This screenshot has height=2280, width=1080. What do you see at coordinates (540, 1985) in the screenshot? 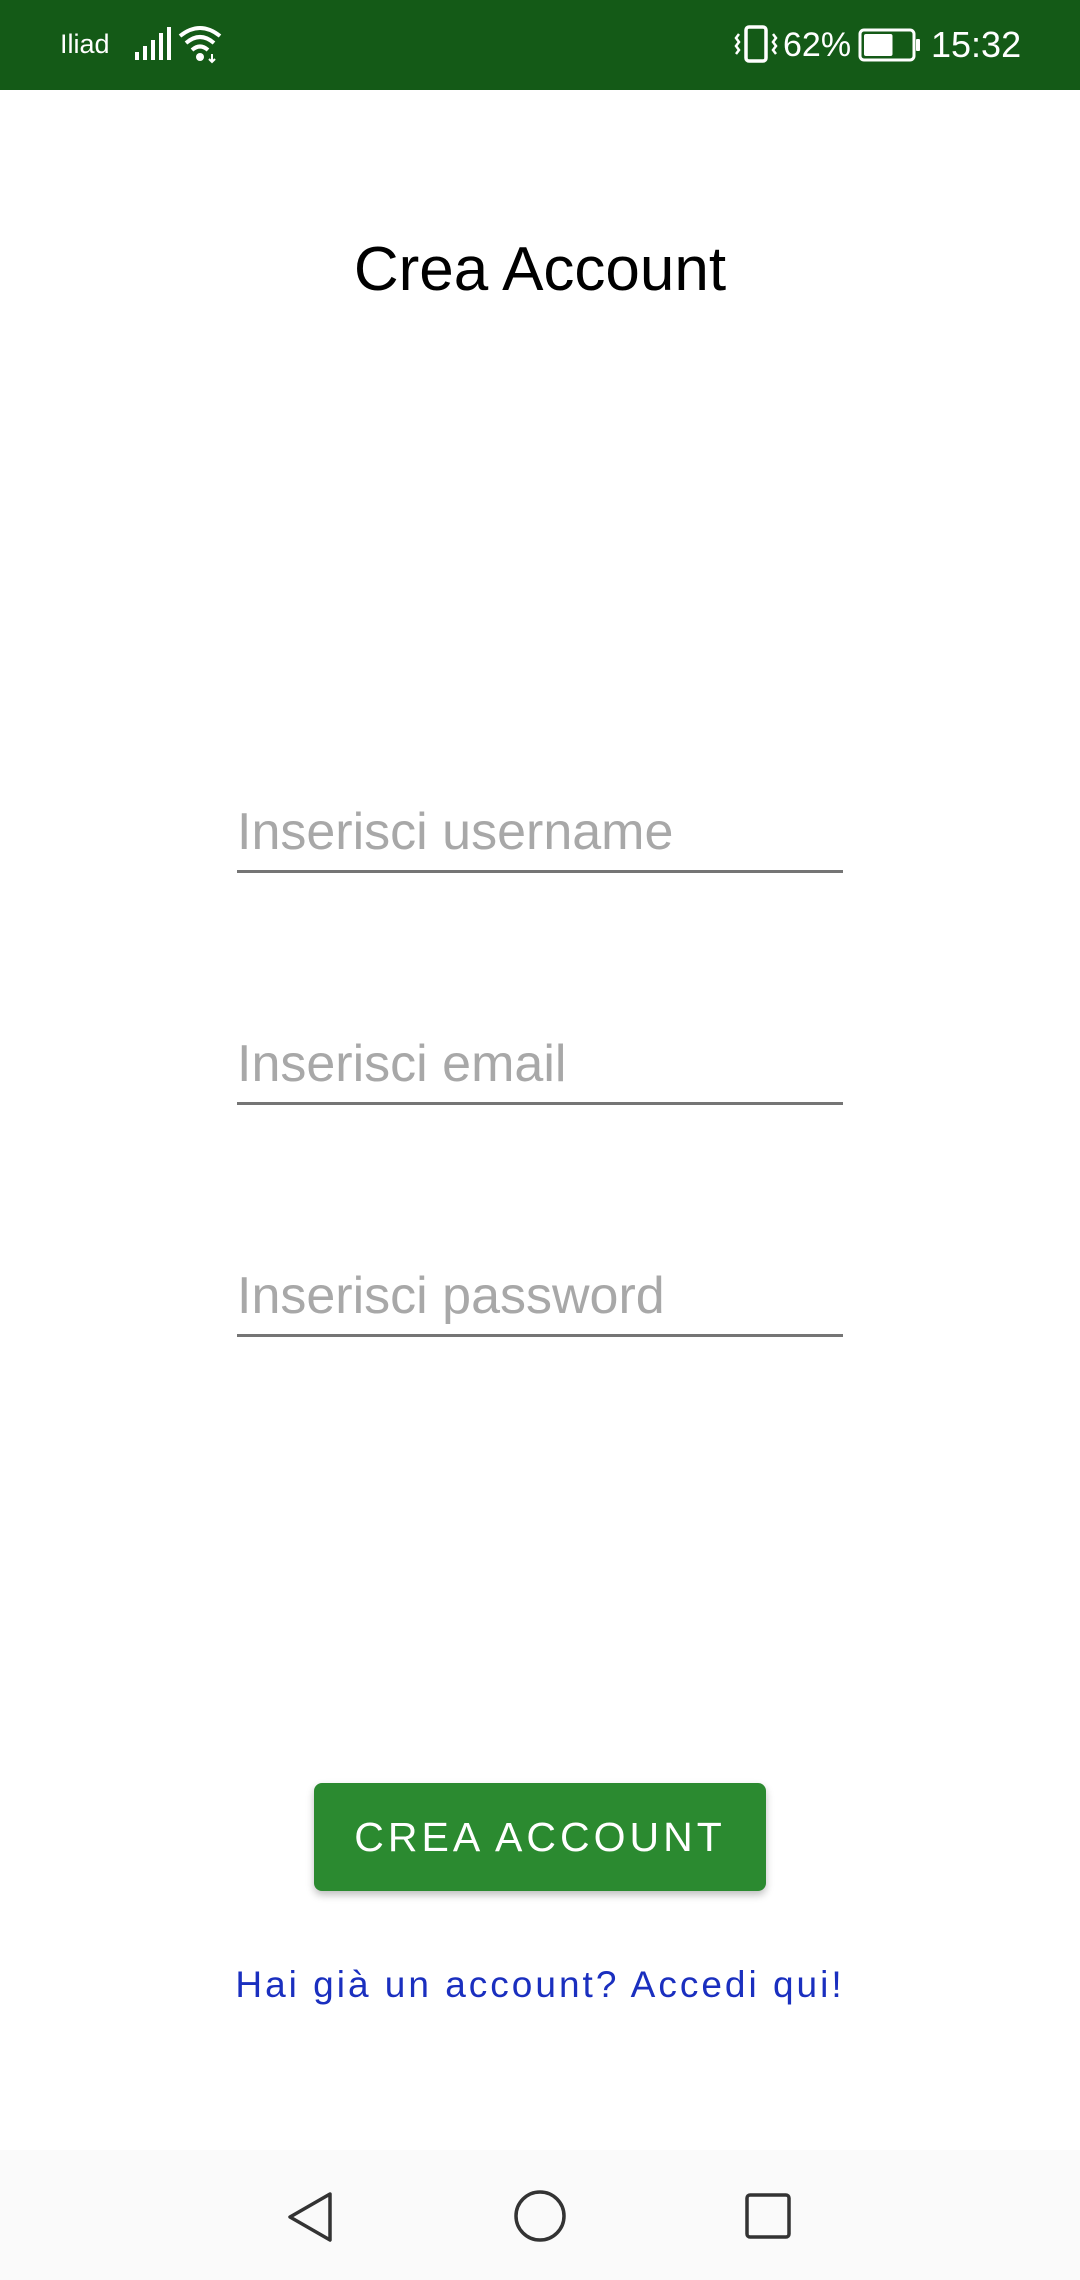
I see `login-link: Hai già un account? Accedi qui!` at bounding box center [540, 1985].